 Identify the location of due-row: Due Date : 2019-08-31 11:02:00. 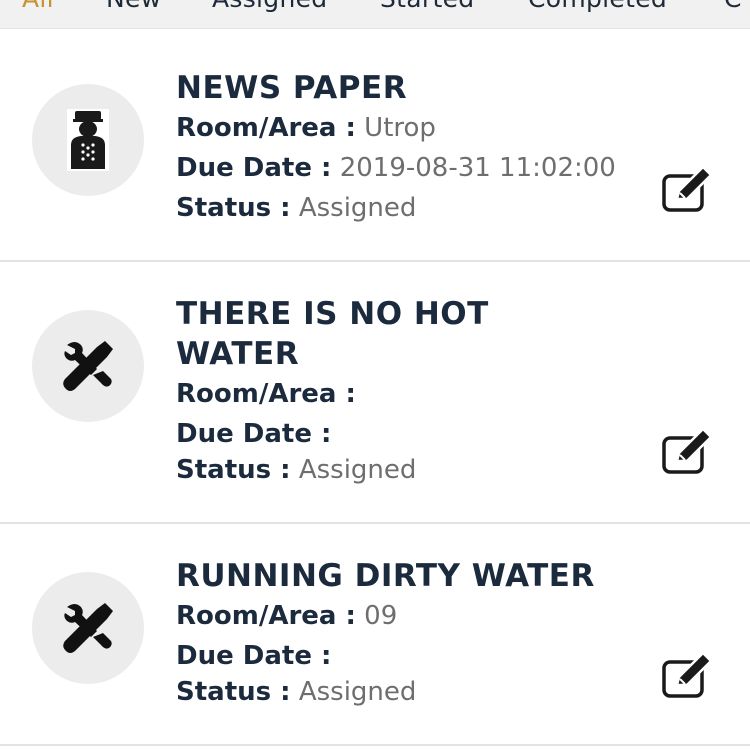
(396, 168).